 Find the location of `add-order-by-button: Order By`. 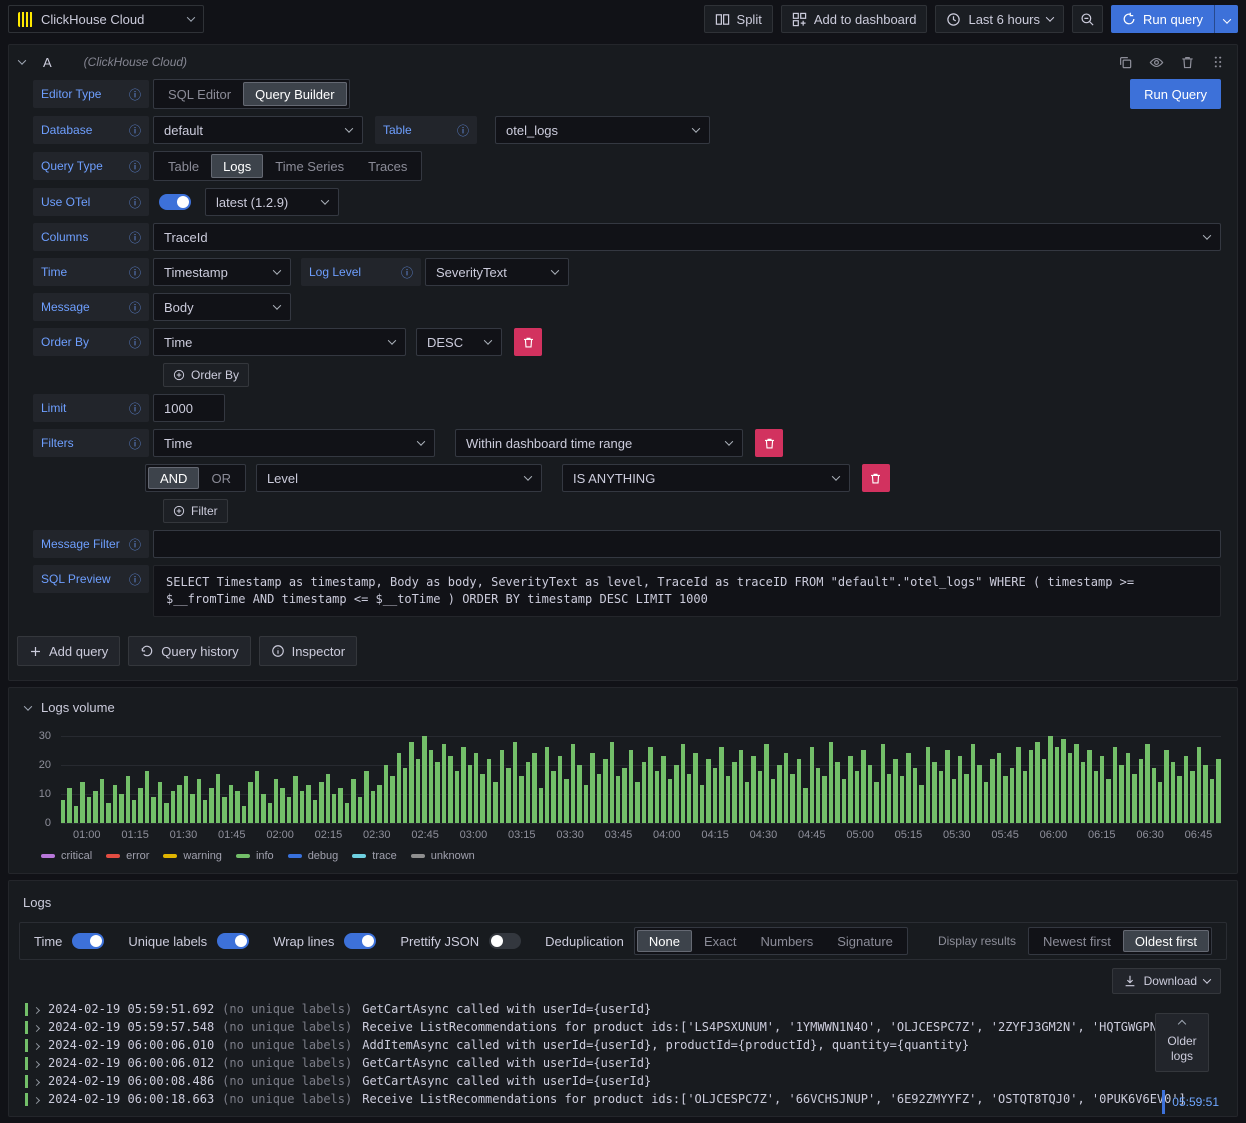

add-order-by-button: Order By is located at coordinates (206, 375).